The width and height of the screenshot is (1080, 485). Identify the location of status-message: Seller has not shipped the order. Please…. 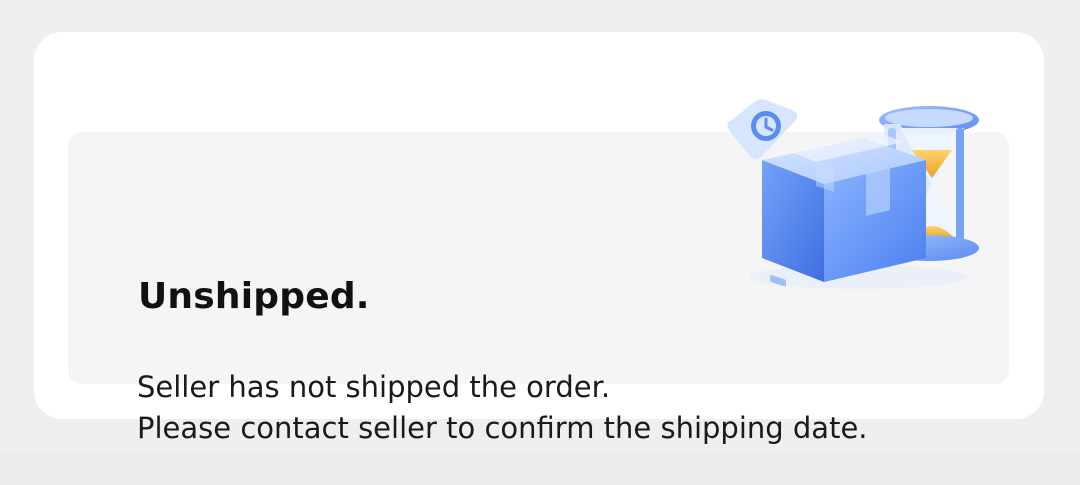
(502, 408).